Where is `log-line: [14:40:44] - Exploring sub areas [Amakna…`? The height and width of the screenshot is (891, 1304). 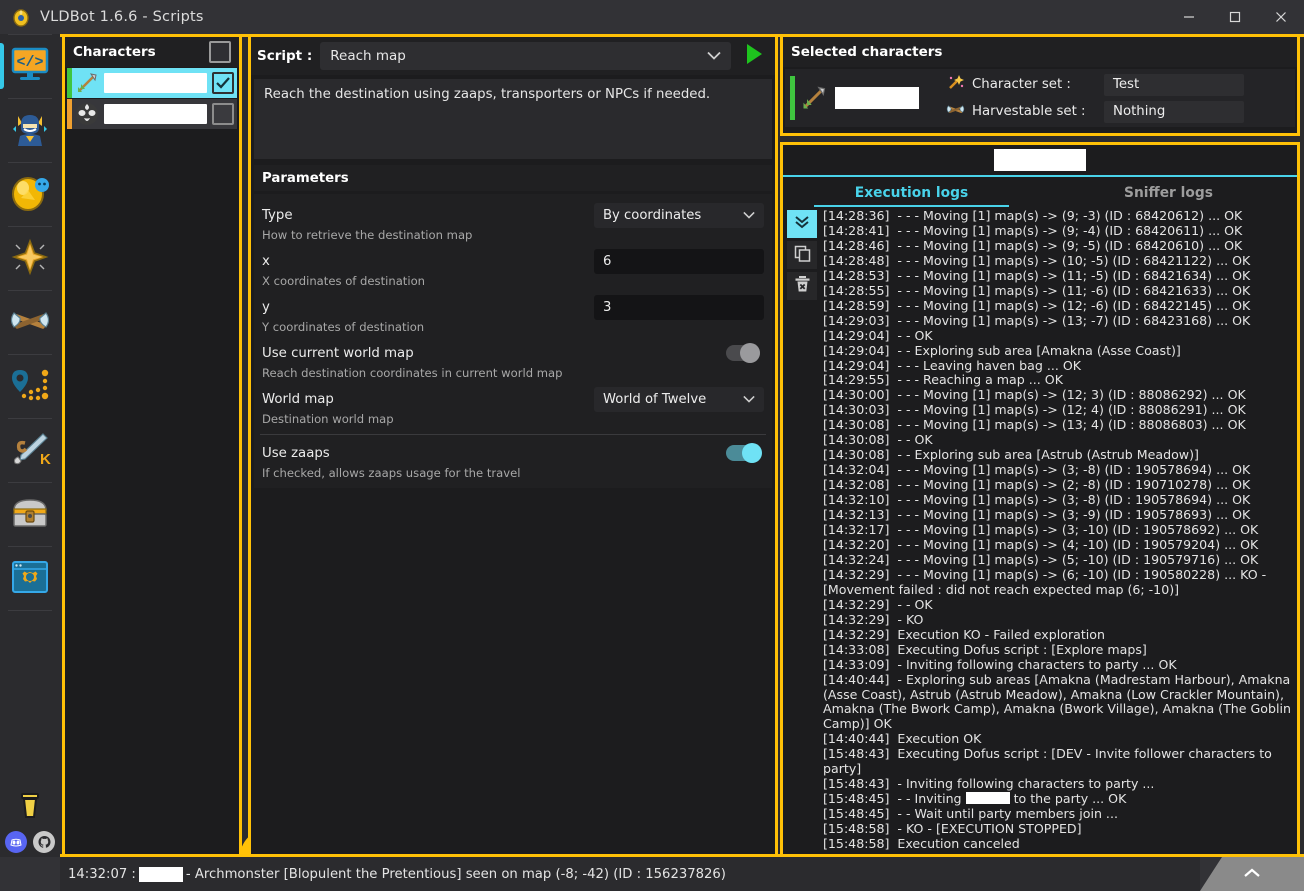
log-line: [14:40:44] - Exploring sub areas [Amakna… is located at coordinates (1059, 701).